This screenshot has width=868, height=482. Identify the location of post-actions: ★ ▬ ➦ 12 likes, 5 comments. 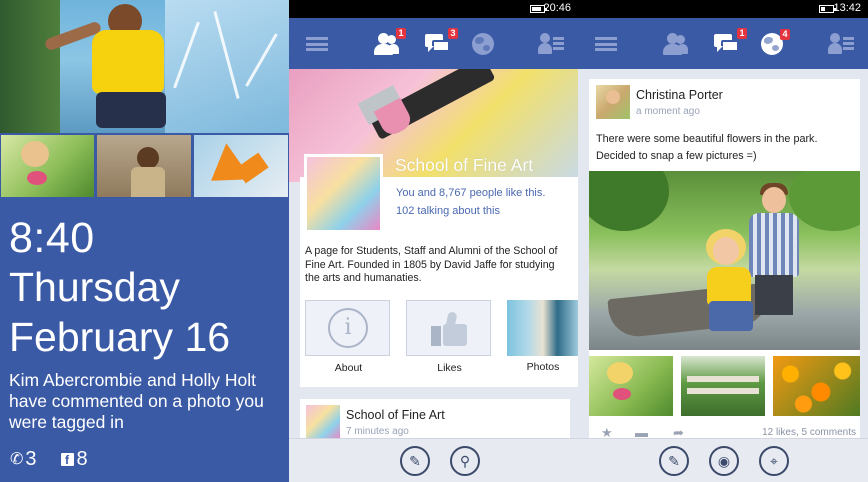
(724, 432).